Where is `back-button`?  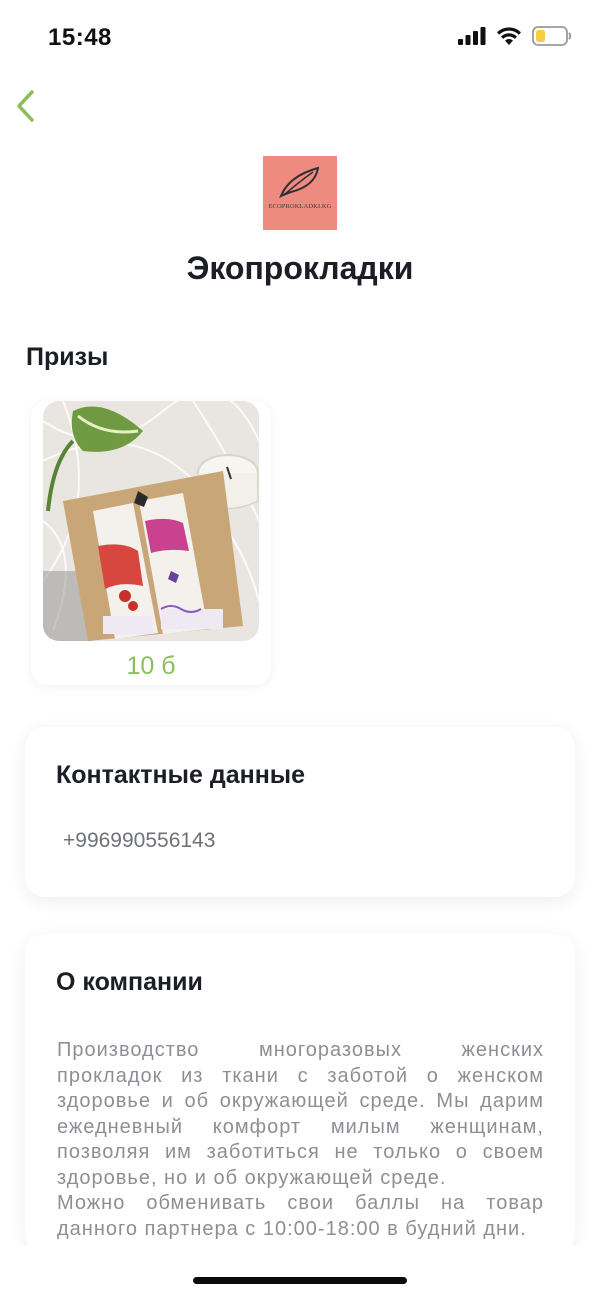
back-button is located at coordinates (25, 106).